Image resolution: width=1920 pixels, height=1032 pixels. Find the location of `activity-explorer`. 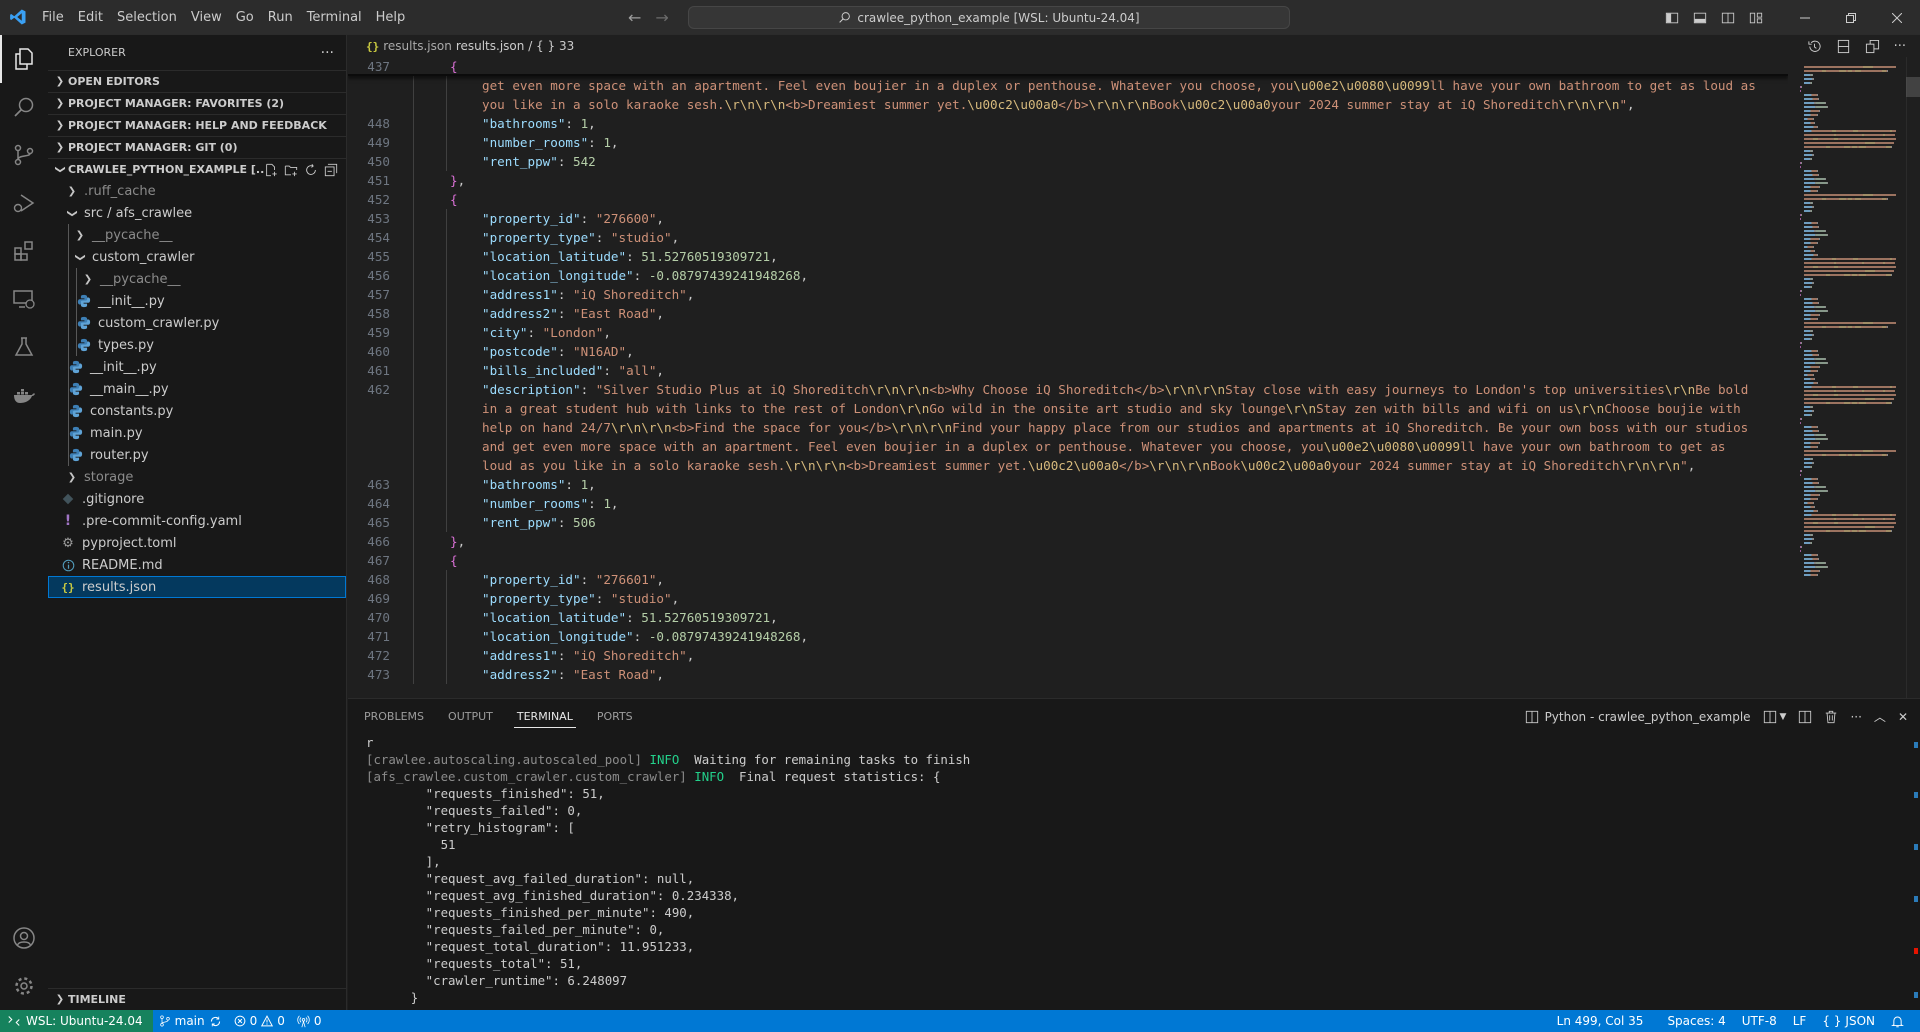

activity-explorer is located at coordinates (24, 59).